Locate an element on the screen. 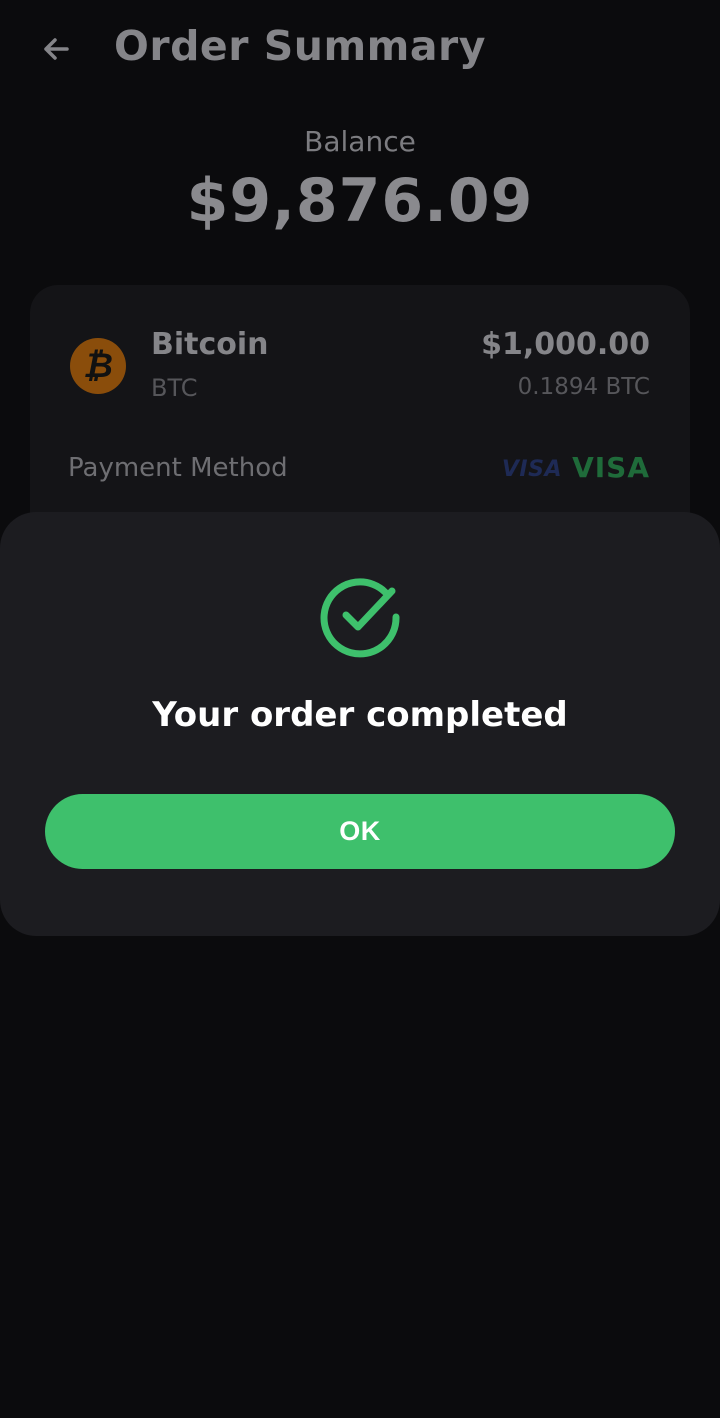 This screenshot has height=1418, width=720. order-amount: $1,000.00 is located at coordinates (565, 344).